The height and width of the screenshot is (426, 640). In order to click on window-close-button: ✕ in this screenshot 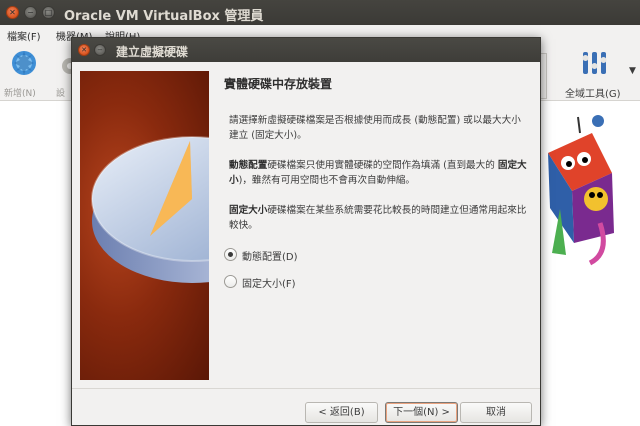, I will do `click(12, 12)`.